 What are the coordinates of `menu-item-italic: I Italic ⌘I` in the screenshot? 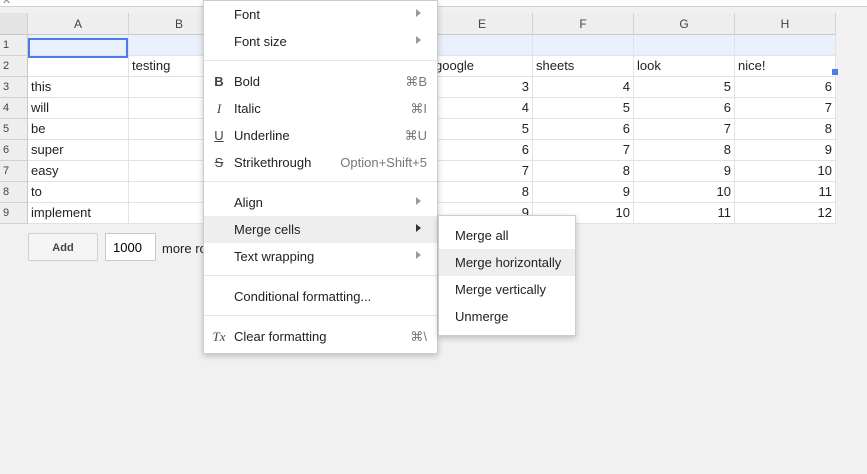 It's located at (320, 108).